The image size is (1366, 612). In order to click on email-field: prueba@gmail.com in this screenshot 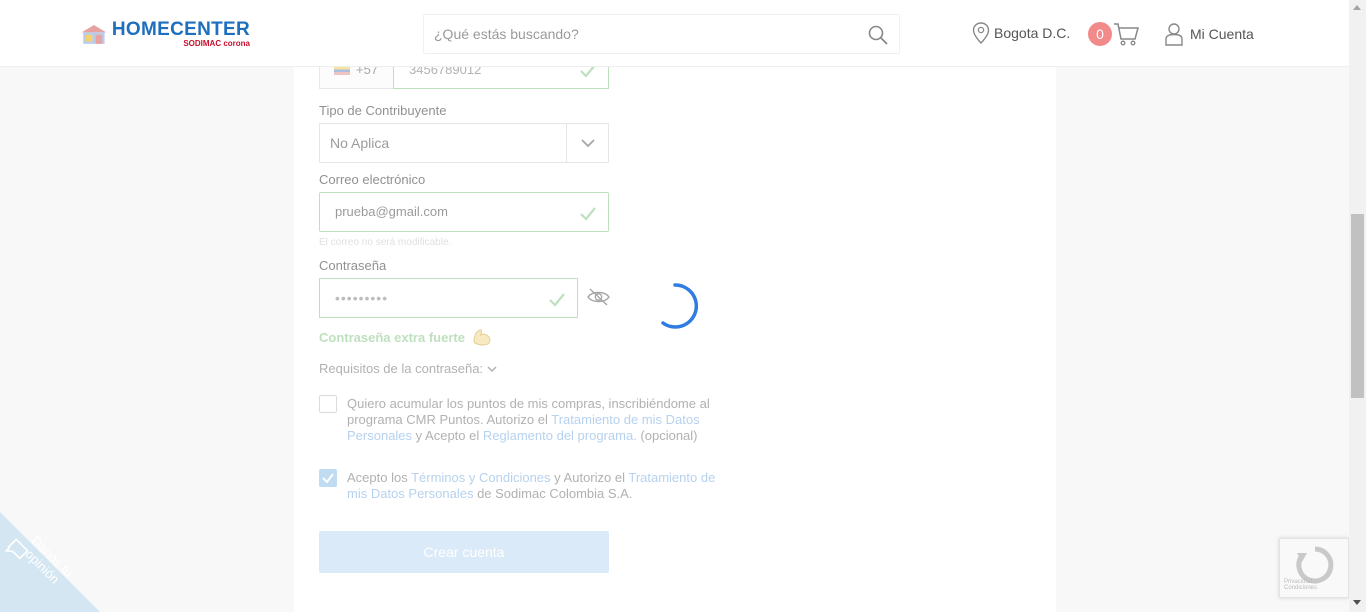, I will do `click(464, 212)`.